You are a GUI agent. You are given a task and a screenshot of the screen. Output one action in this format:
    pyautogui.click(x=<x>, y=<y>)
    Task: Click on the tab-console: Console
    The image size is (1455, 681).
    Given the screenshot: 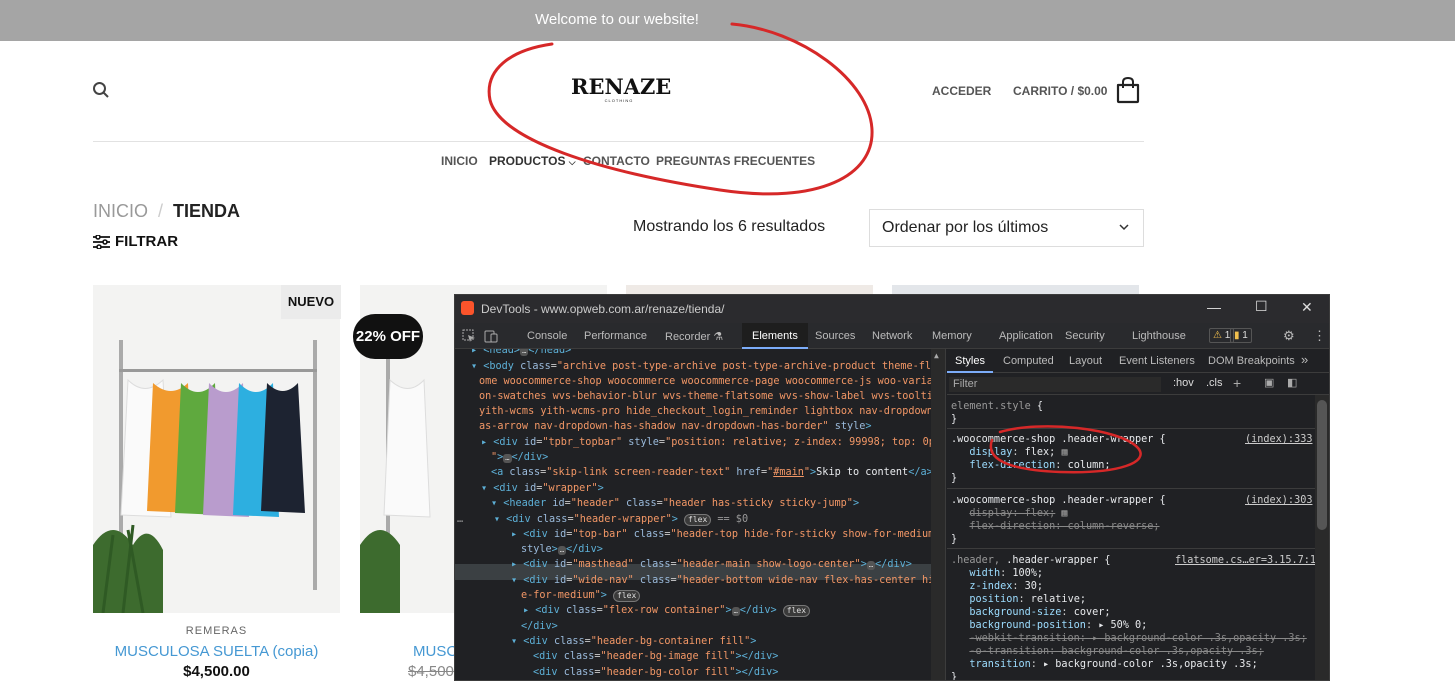 What is the action you would take?
    pyautogui.click(x=547, y=336)
    